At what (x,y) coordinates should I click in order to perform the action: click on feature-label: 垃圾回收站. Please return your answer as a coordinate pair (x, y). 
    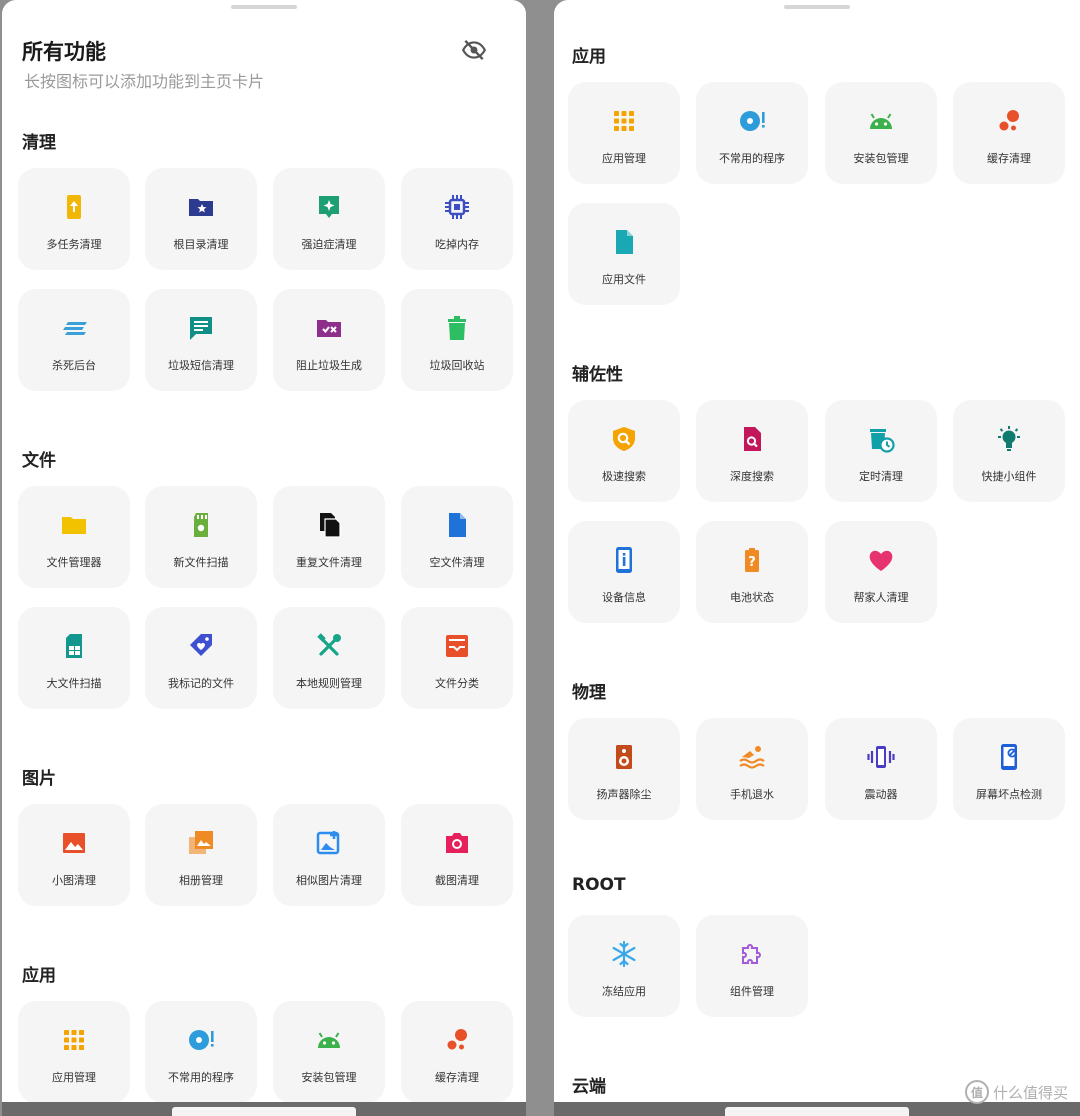
    Looking at the image, I should click on (457, 365).